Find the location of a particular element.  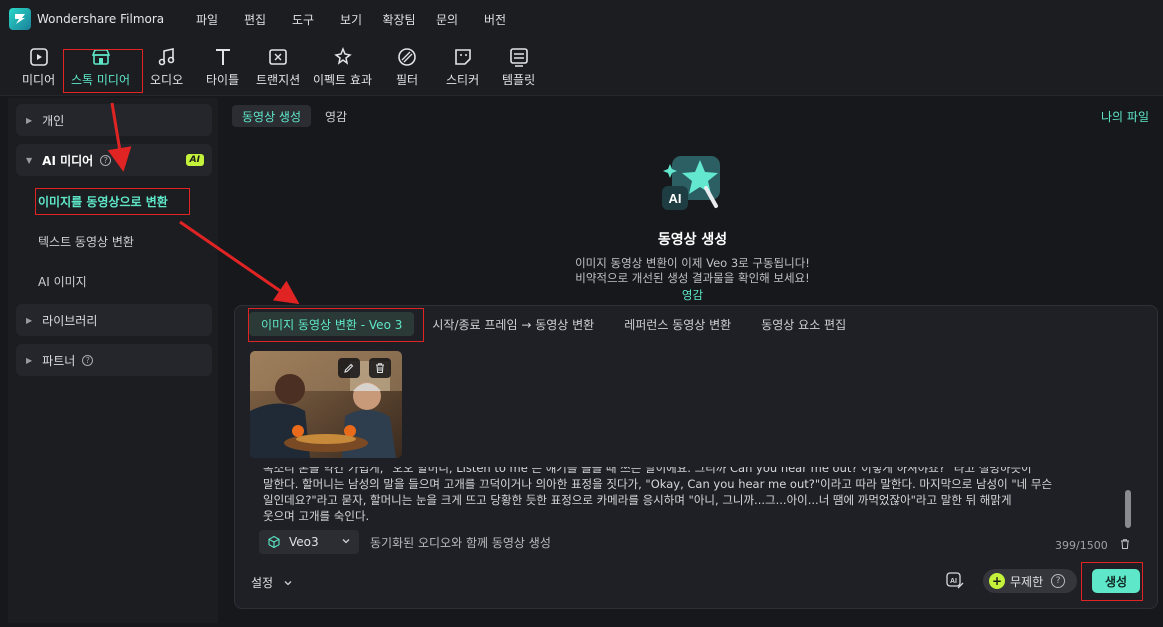

transition-icon is located at coordinates (278, 57).